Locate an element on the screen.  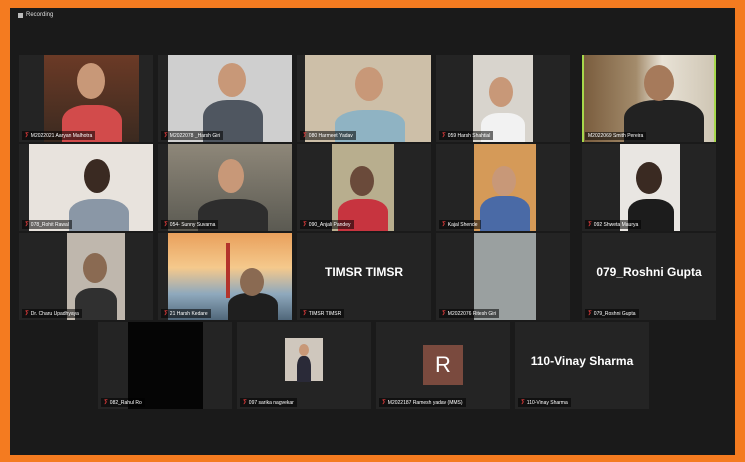
participant-tile: 110-Vinay Sharma ⵢ 110-Vinay Sharma is located at coordinates (582, 365).